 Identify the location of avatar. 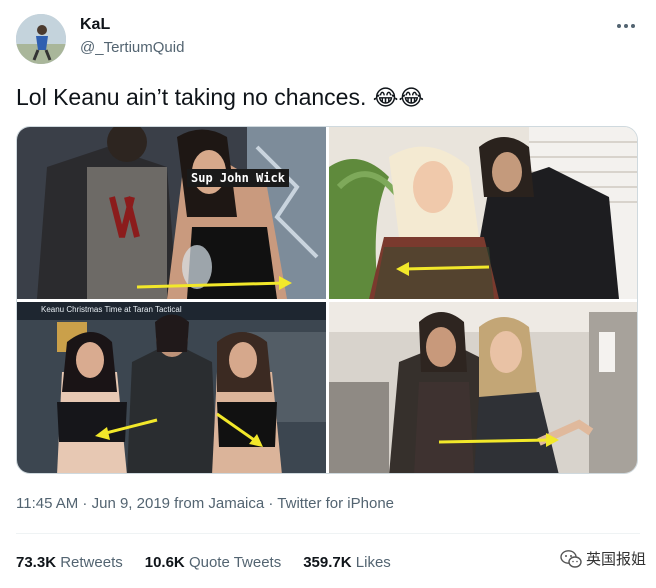
(41, 39).